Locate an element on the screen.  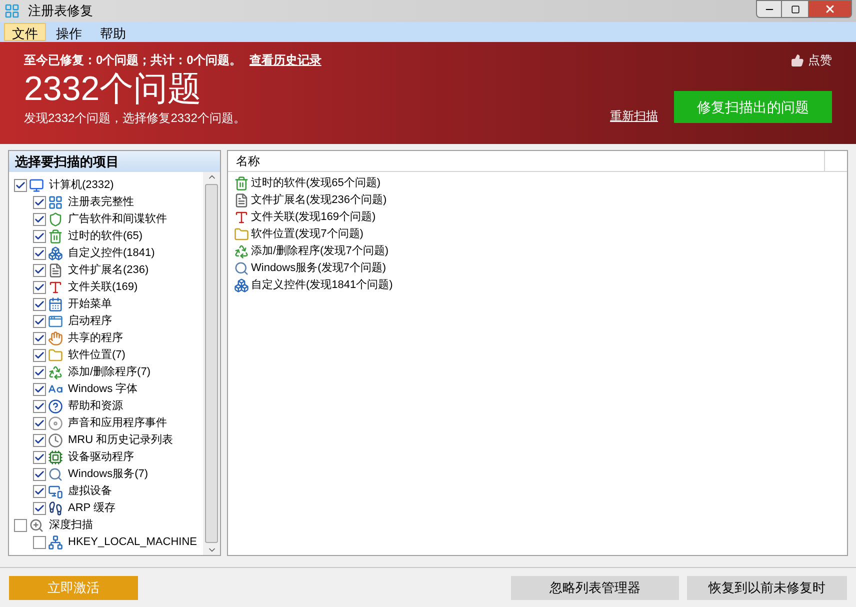
tree-item: 深度扫描 is located at coordinates (71, 525).